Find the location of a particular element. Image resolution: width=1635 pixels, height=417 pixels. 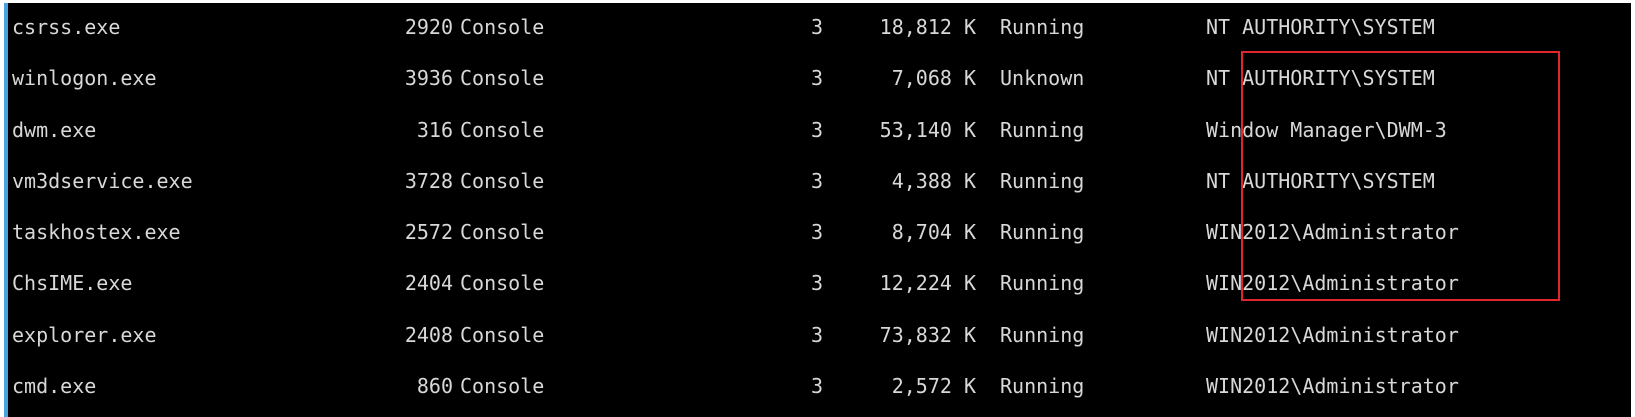

process-mem-usage: 4,388 K is located at coordinates (933, 181).